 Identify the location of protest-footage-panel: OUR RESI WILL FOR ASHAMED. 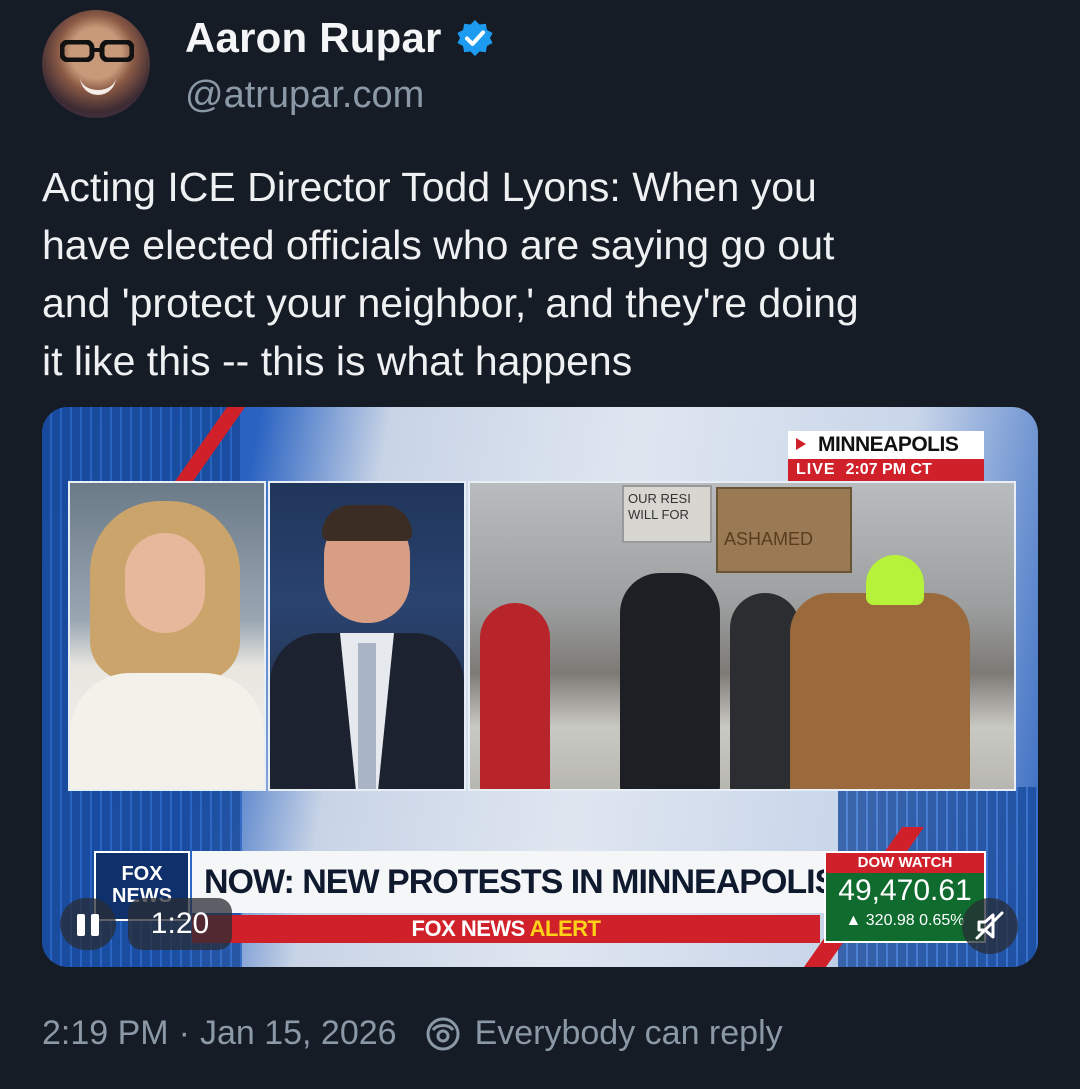
(742, 636).